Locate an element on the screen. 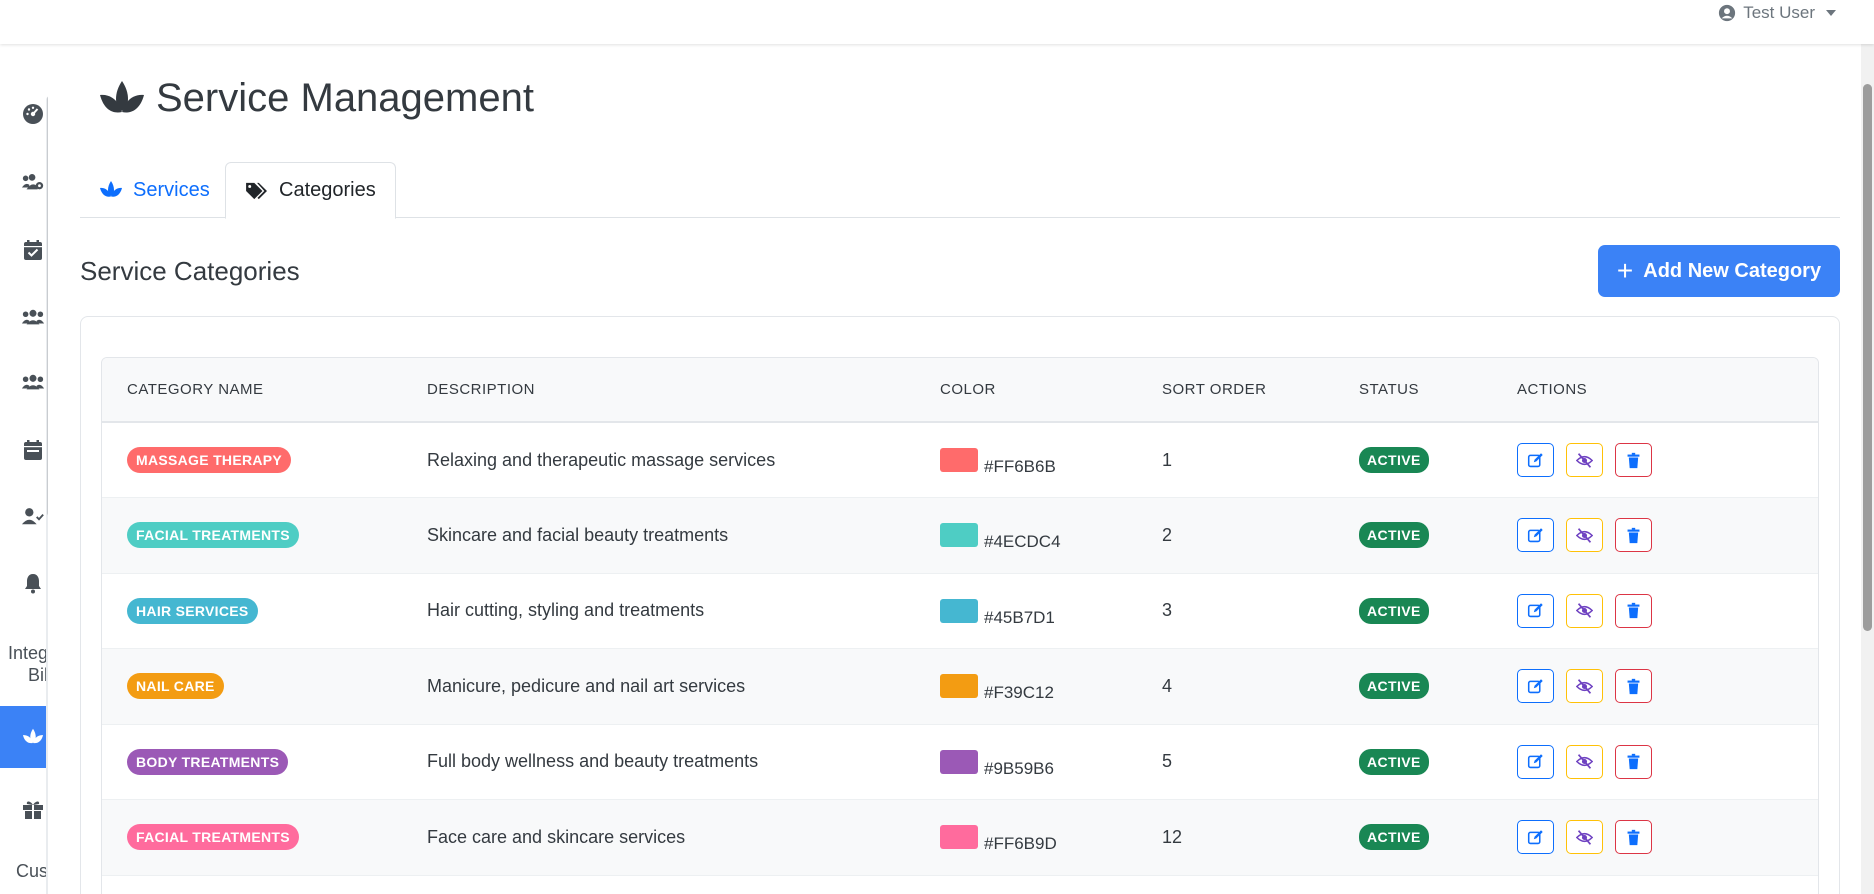 Image resolution: width=1874 pixels, height=894 pixels. sidebar-item-groups is located at coordinates (33, 382).